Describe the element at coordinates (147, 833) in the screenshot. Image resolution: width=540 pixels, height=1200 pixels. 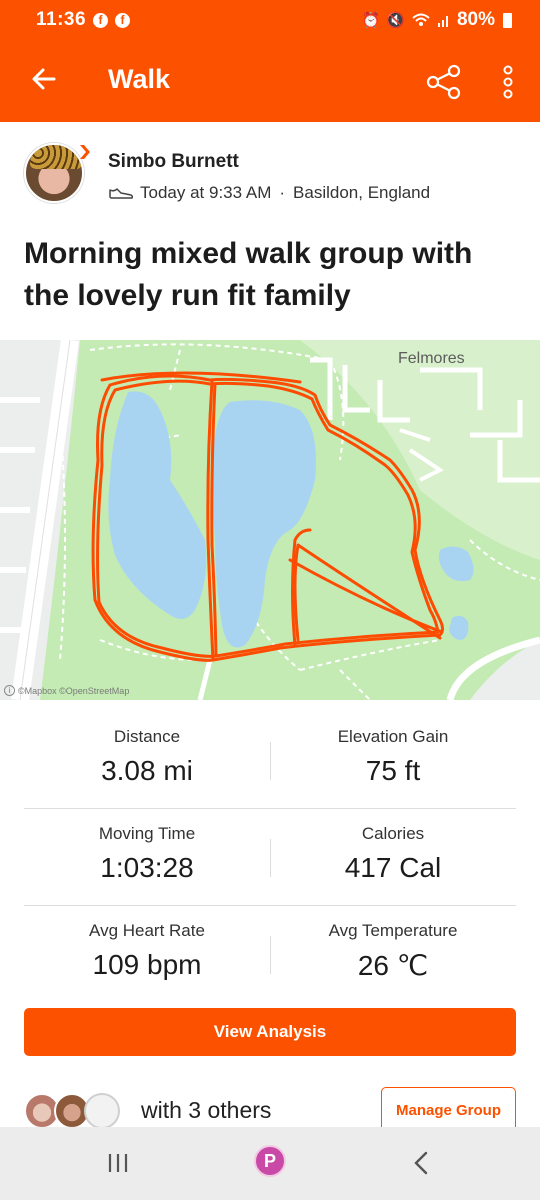
I see `stat-label: Moving Time` at that location.